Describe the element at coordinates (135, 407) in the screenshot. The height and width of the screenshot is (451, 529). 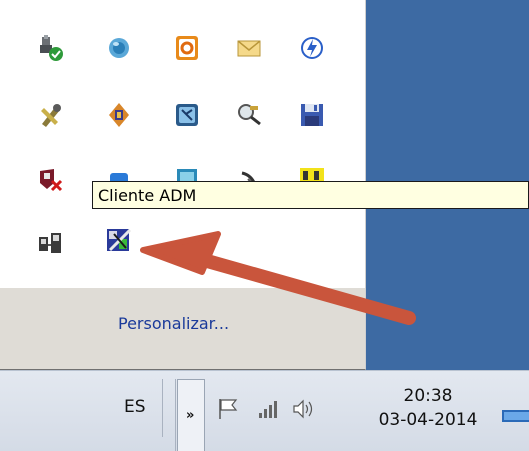
I see `language-indicator: ES` at that location.